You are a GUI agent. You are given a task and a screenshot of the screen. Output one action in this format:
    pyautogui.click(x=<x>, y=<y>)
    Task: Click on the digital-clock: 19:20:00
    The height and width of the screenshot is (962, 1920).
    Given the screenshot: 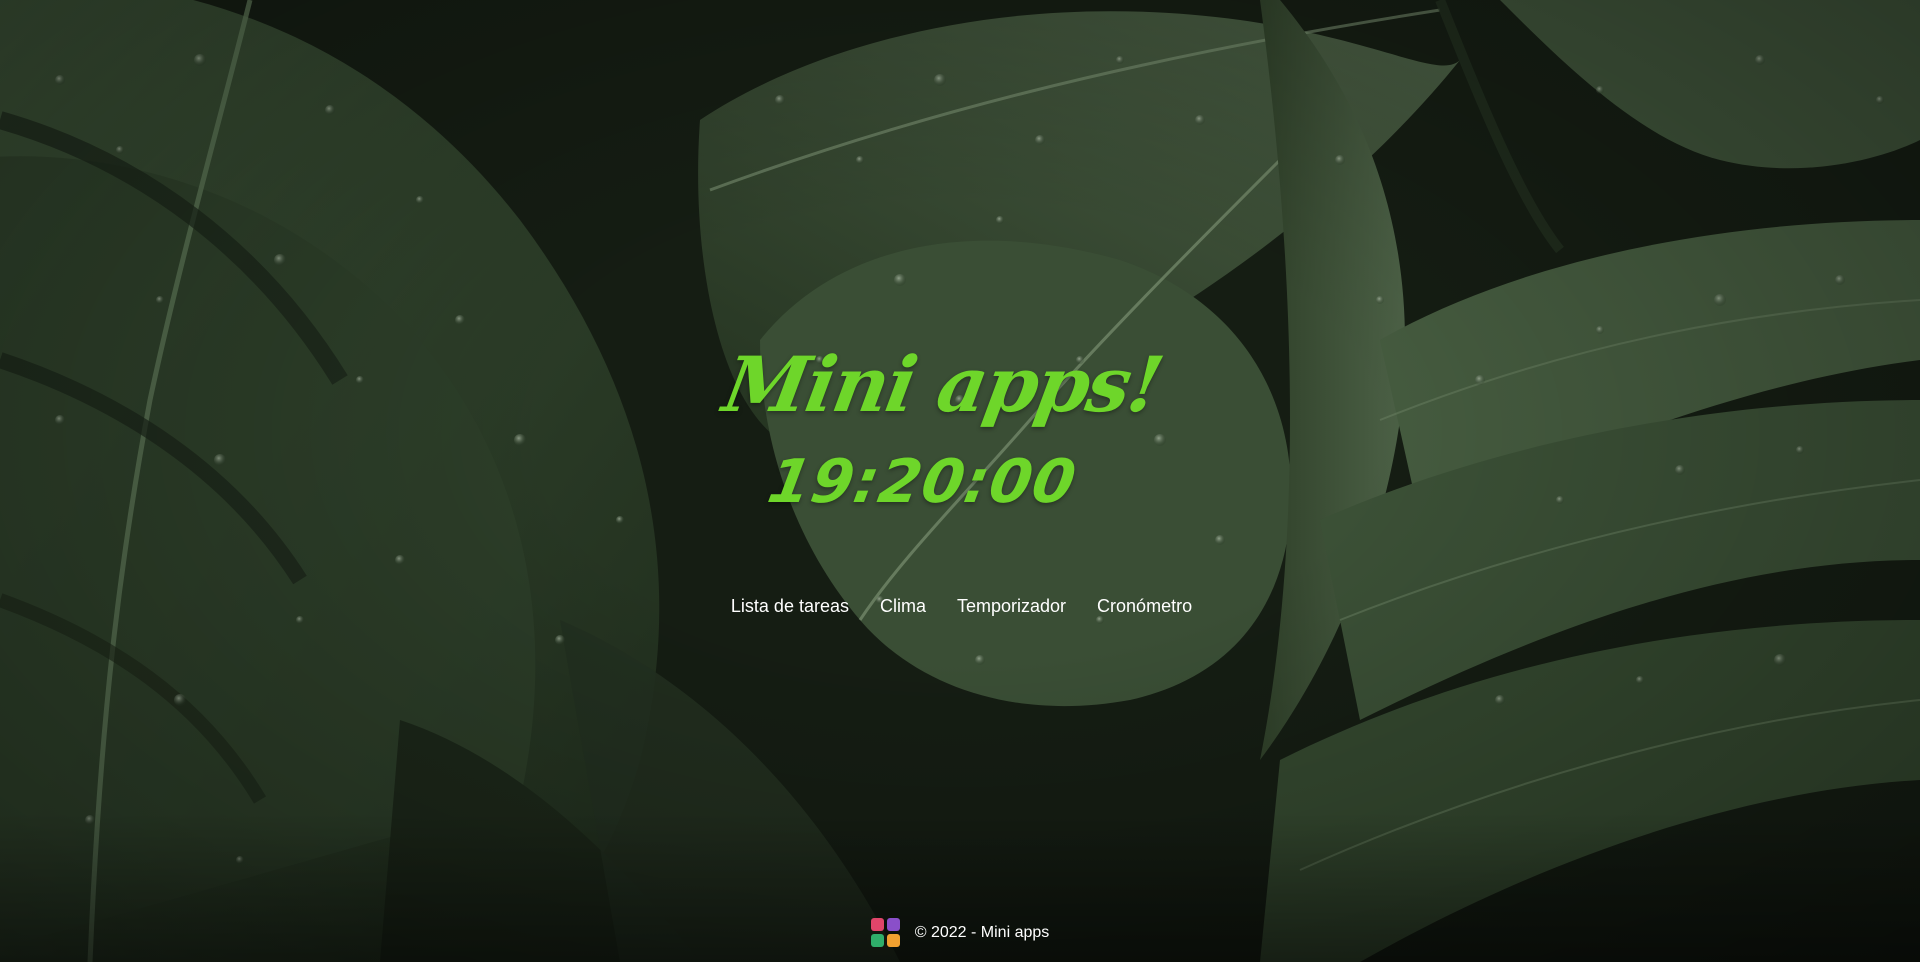 What is the action you would take?
    pyautogui.click(x=922, y=482)
    